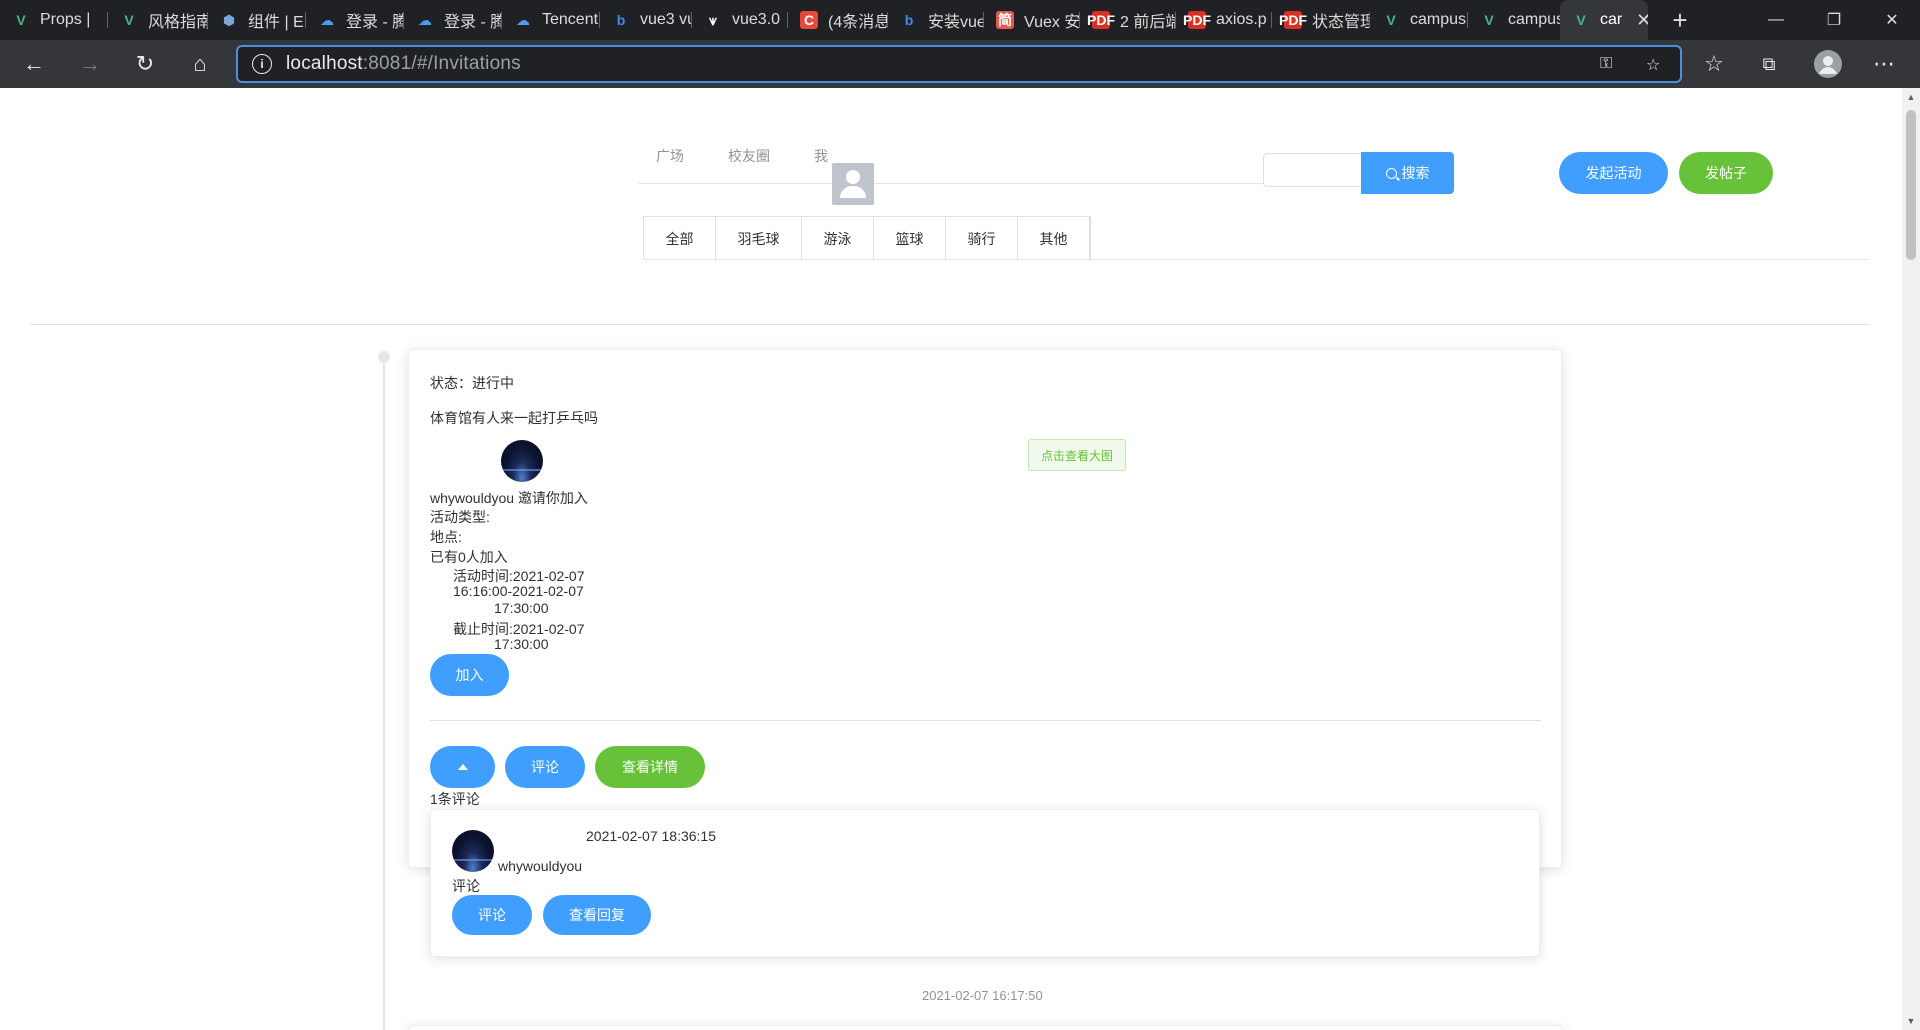 The height and width of the screenshot is (1030, 1920). Describe the element at coordinates (521, 644) in the screenshot. I see `deadline: 17:30:00` at that location.